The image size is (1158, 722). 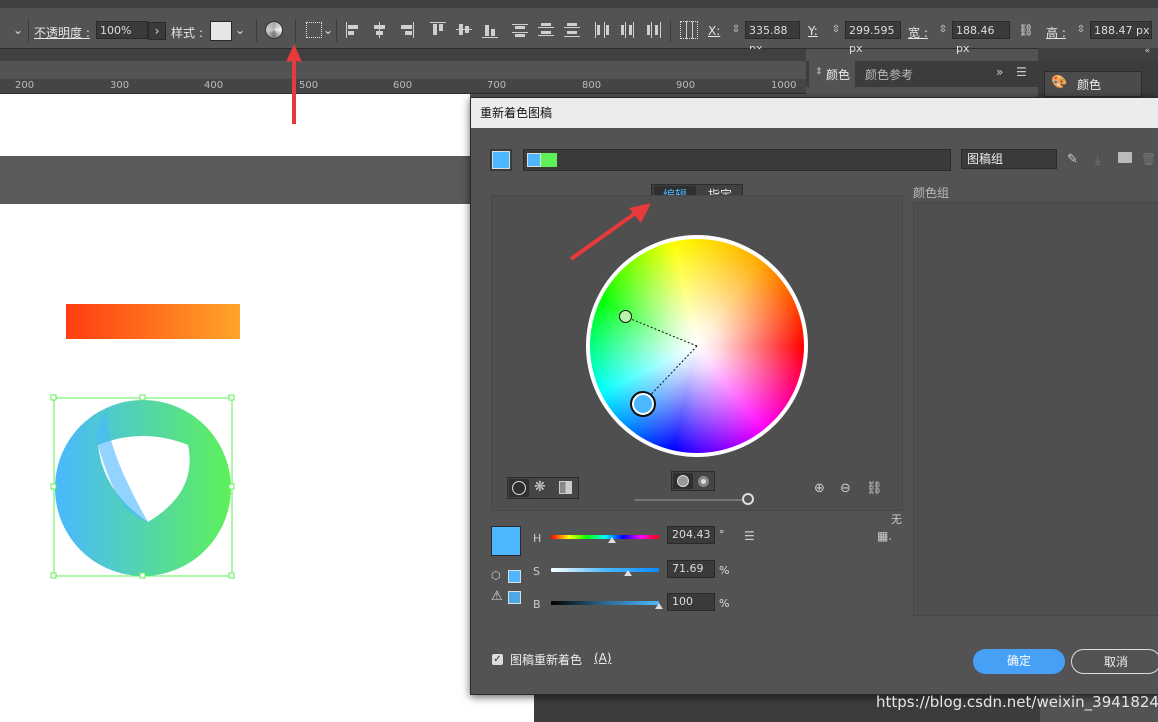 What do you see at coordinates (643, 404) in the screenshot?
I see `base-color-handle` at bounding box center [643, 404].